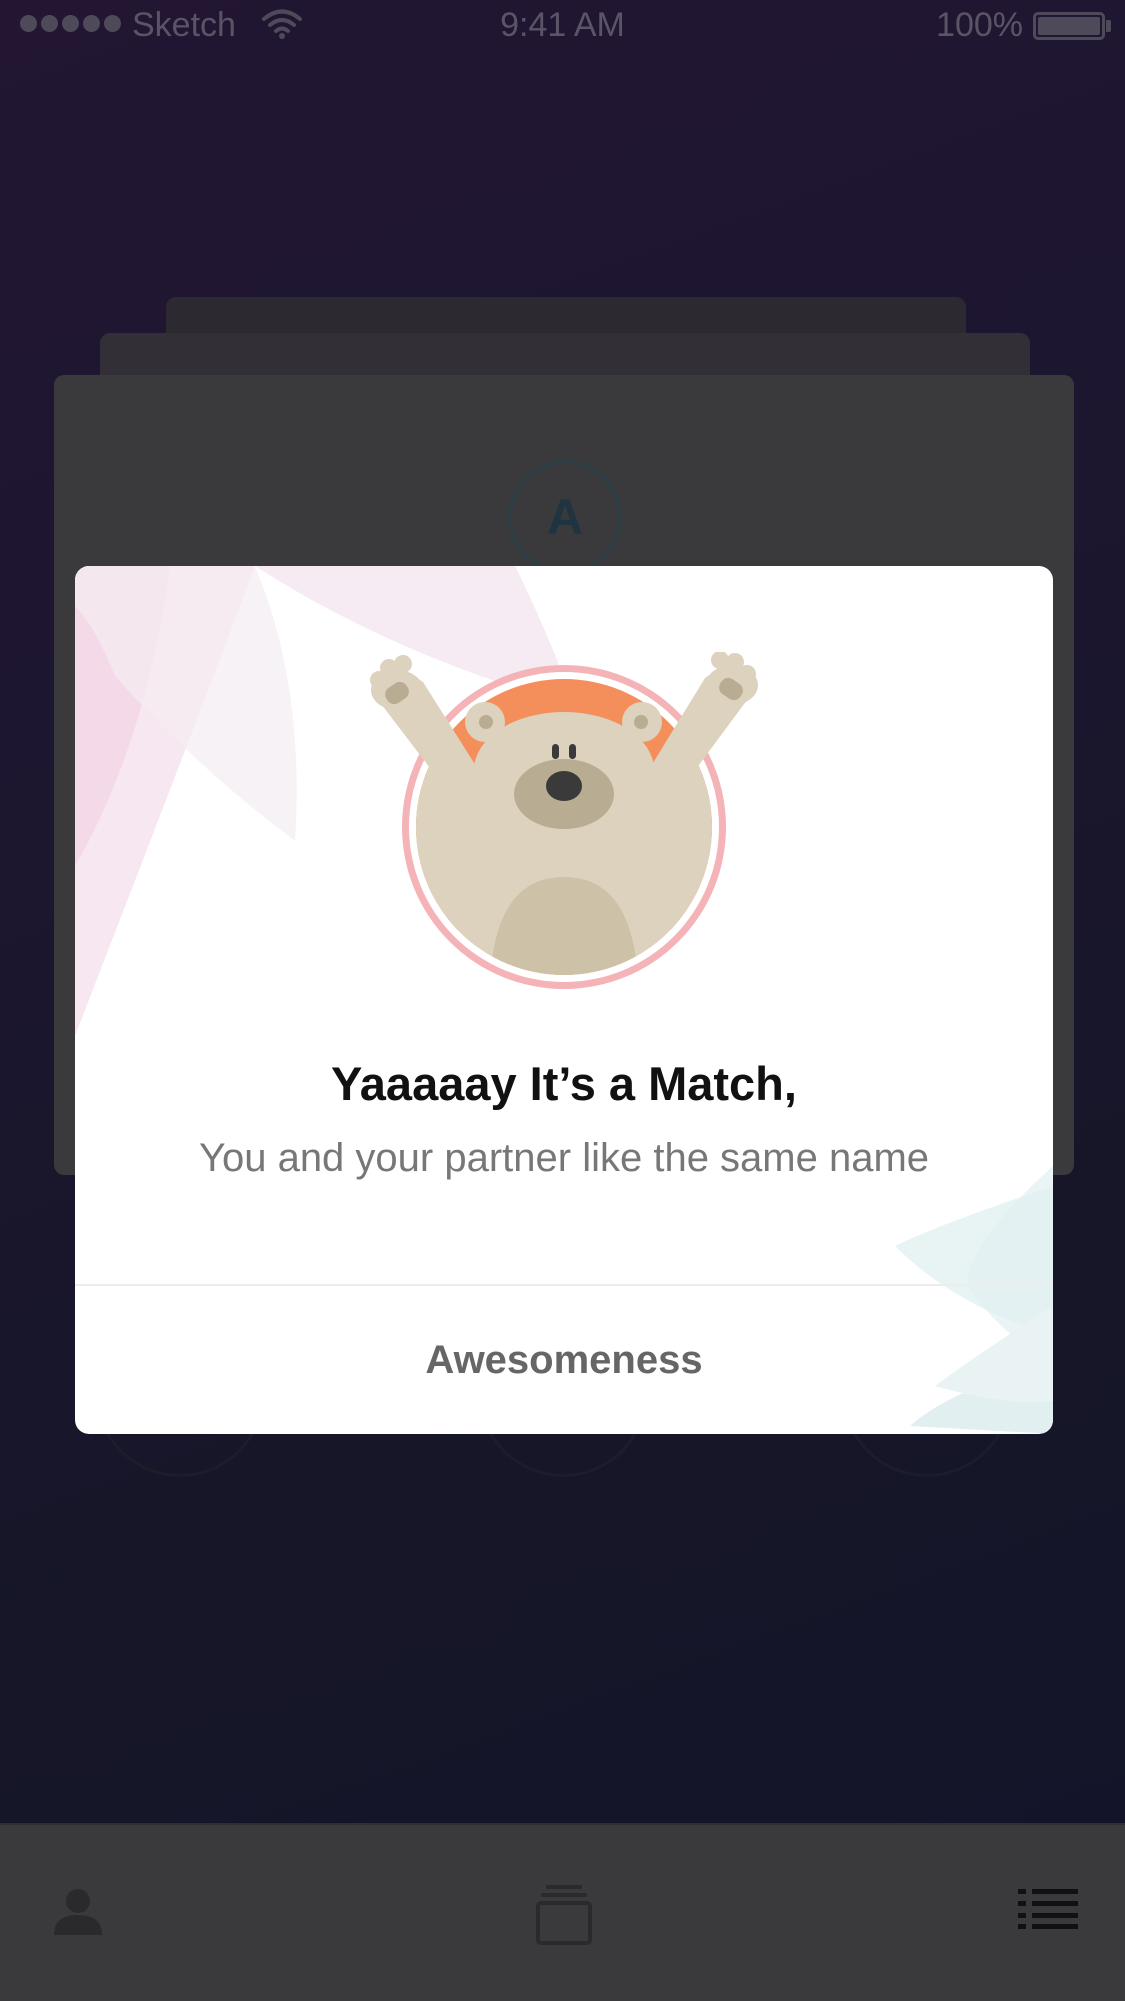 This screenshot has height=2001, width=1125. I want to click on battery-percent: 100%, so click(979, 25).